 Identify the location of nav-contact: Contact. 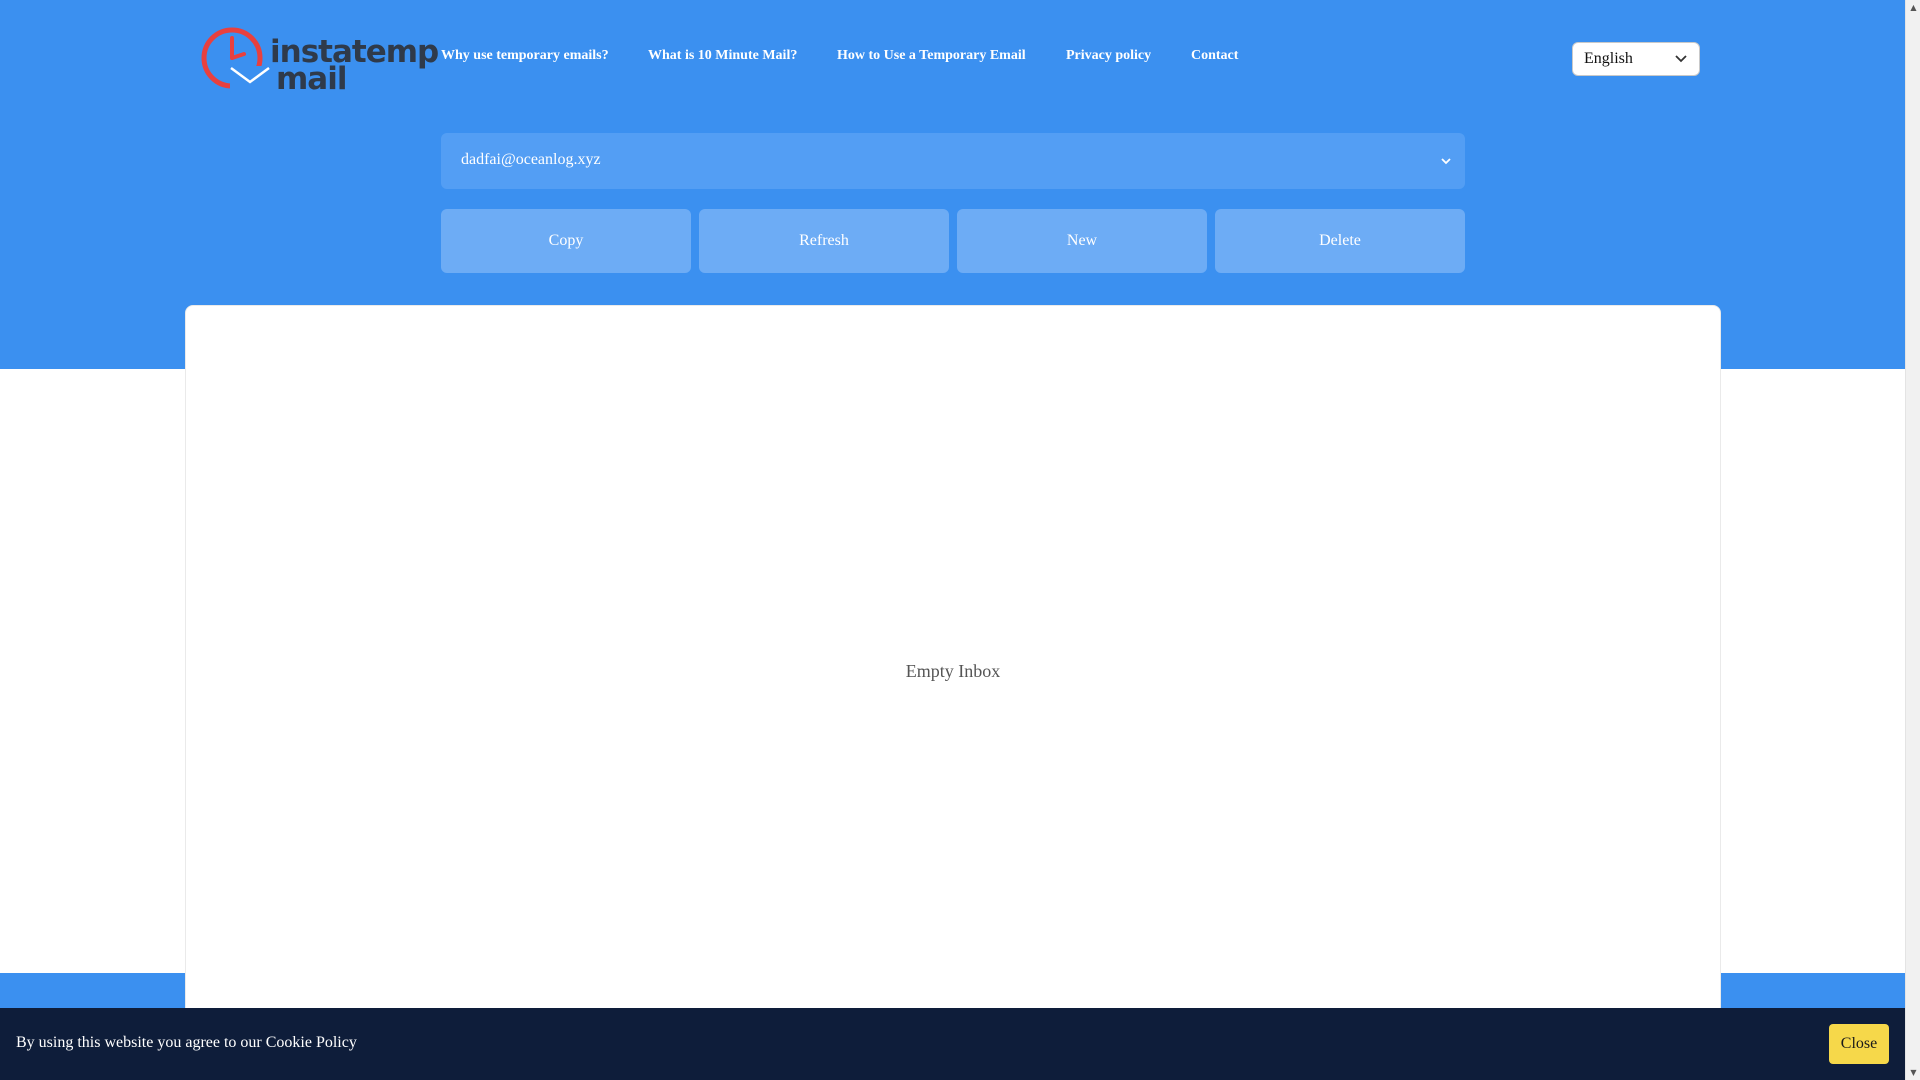
(1214, 56).